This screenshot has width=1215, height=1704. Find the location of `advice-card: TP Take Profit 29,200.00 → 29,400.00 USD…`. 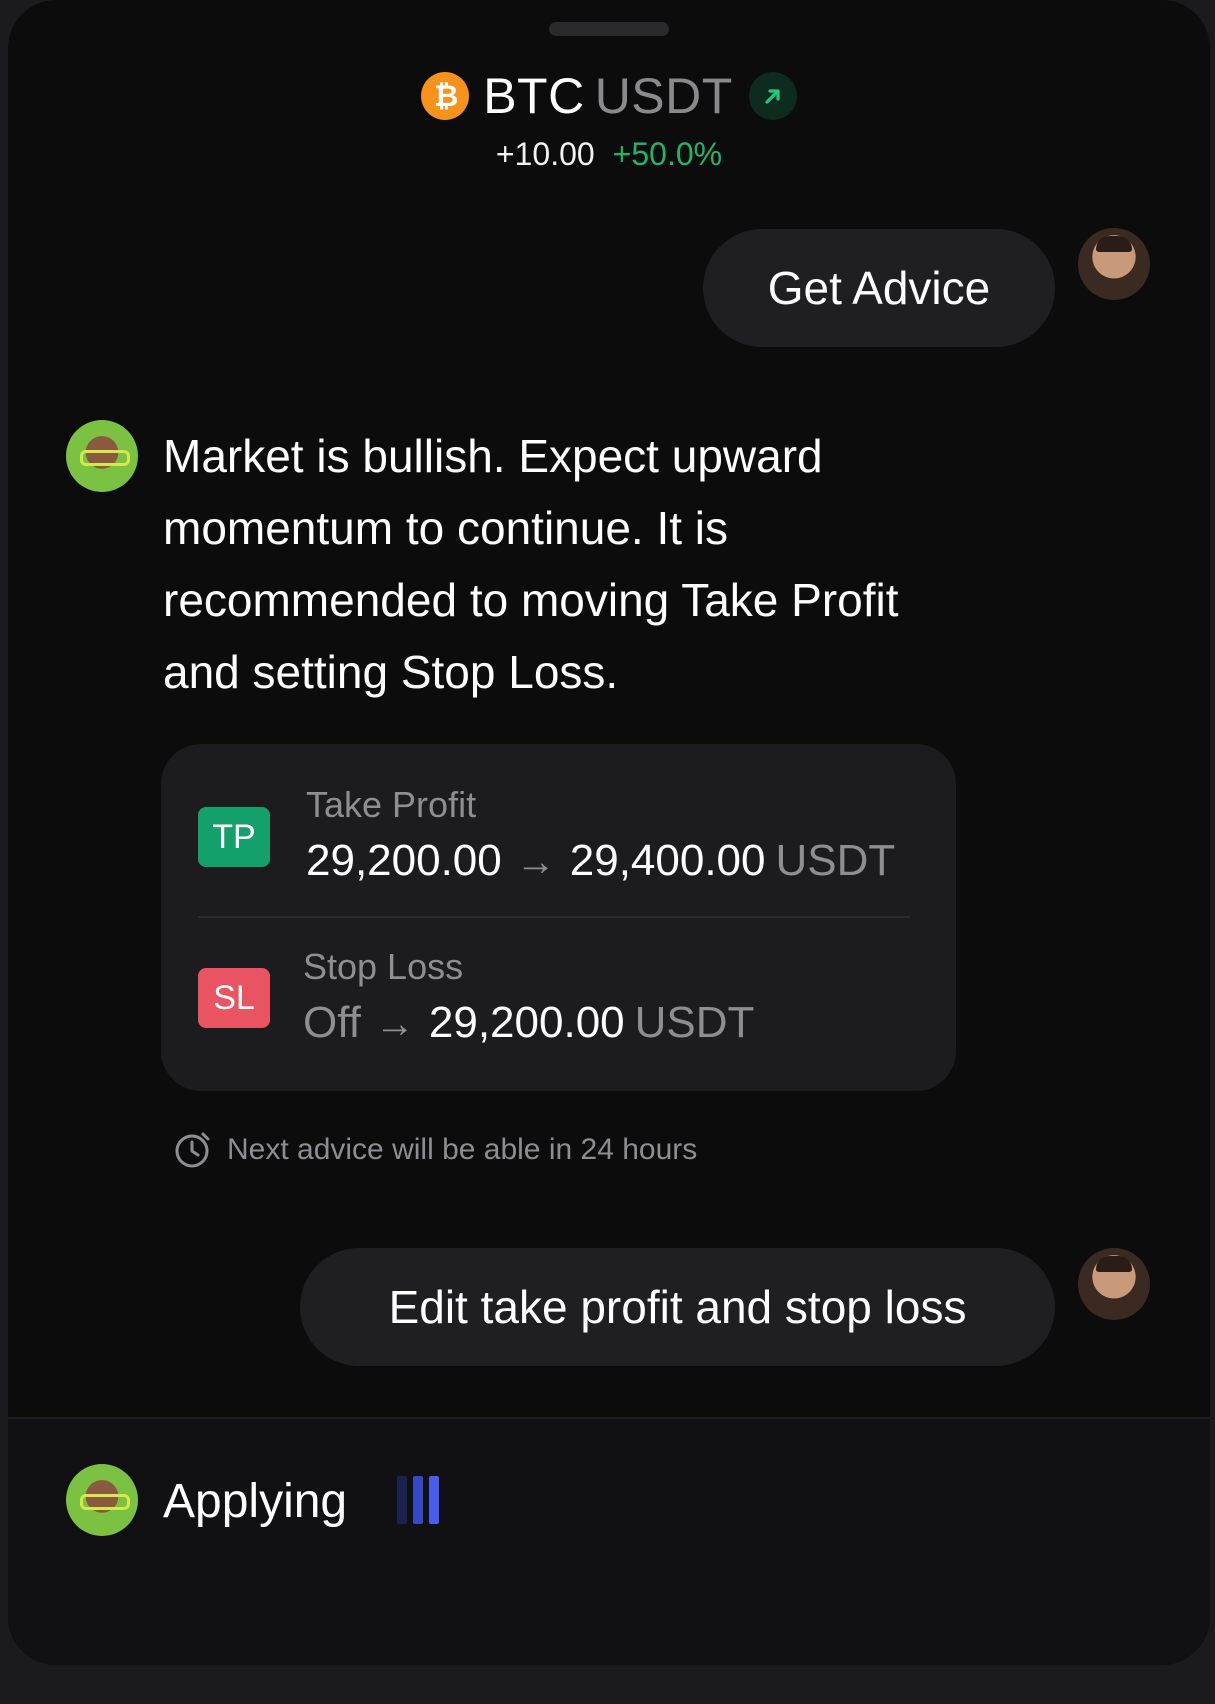

advice-card: TP Take Profit 29,200.00 → 29,400.00 USD… is located at coordinates (558, 917).